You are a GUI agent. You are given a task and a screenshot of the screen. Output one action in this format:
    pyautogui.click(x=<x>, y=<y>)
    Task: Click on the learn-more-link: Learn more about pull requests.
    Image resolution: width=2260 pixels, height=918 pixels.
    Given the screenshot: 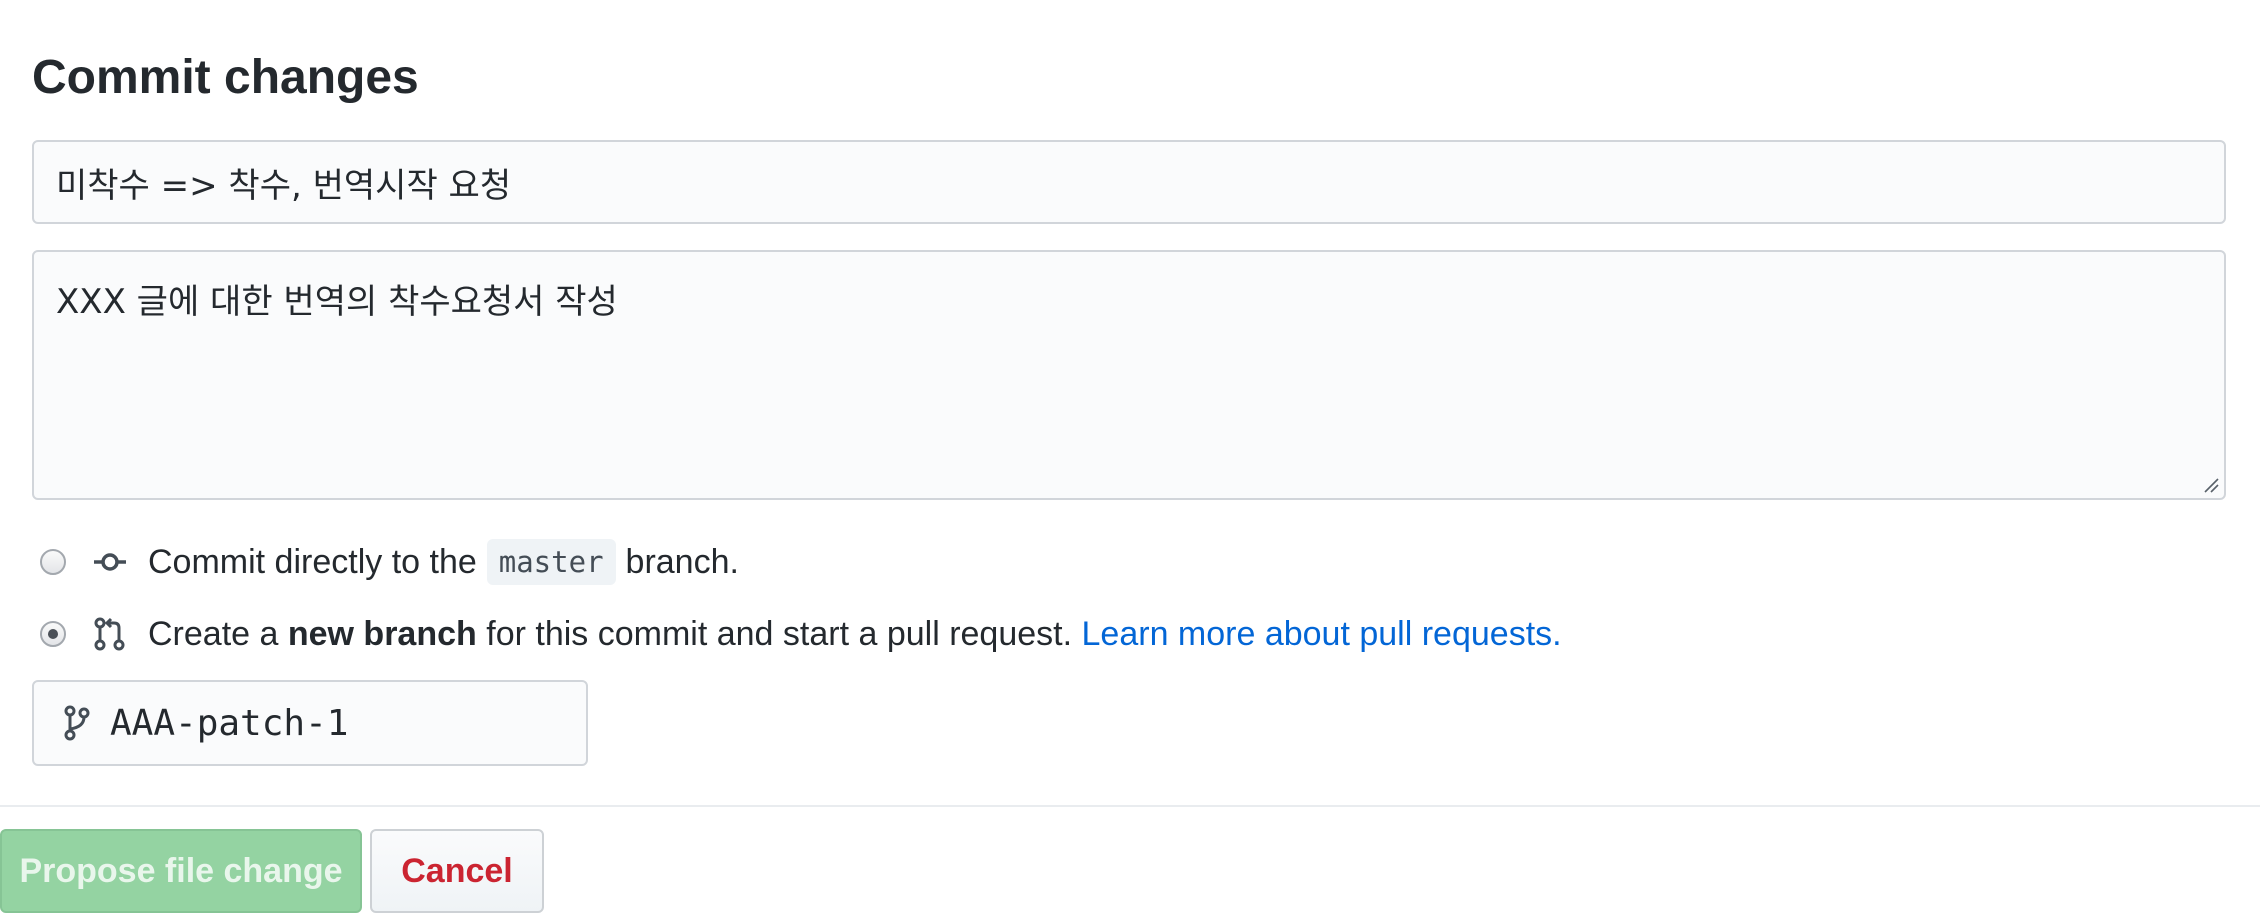 What is the action you would take?
    pyautogui.click(x=1322, y=634)
    